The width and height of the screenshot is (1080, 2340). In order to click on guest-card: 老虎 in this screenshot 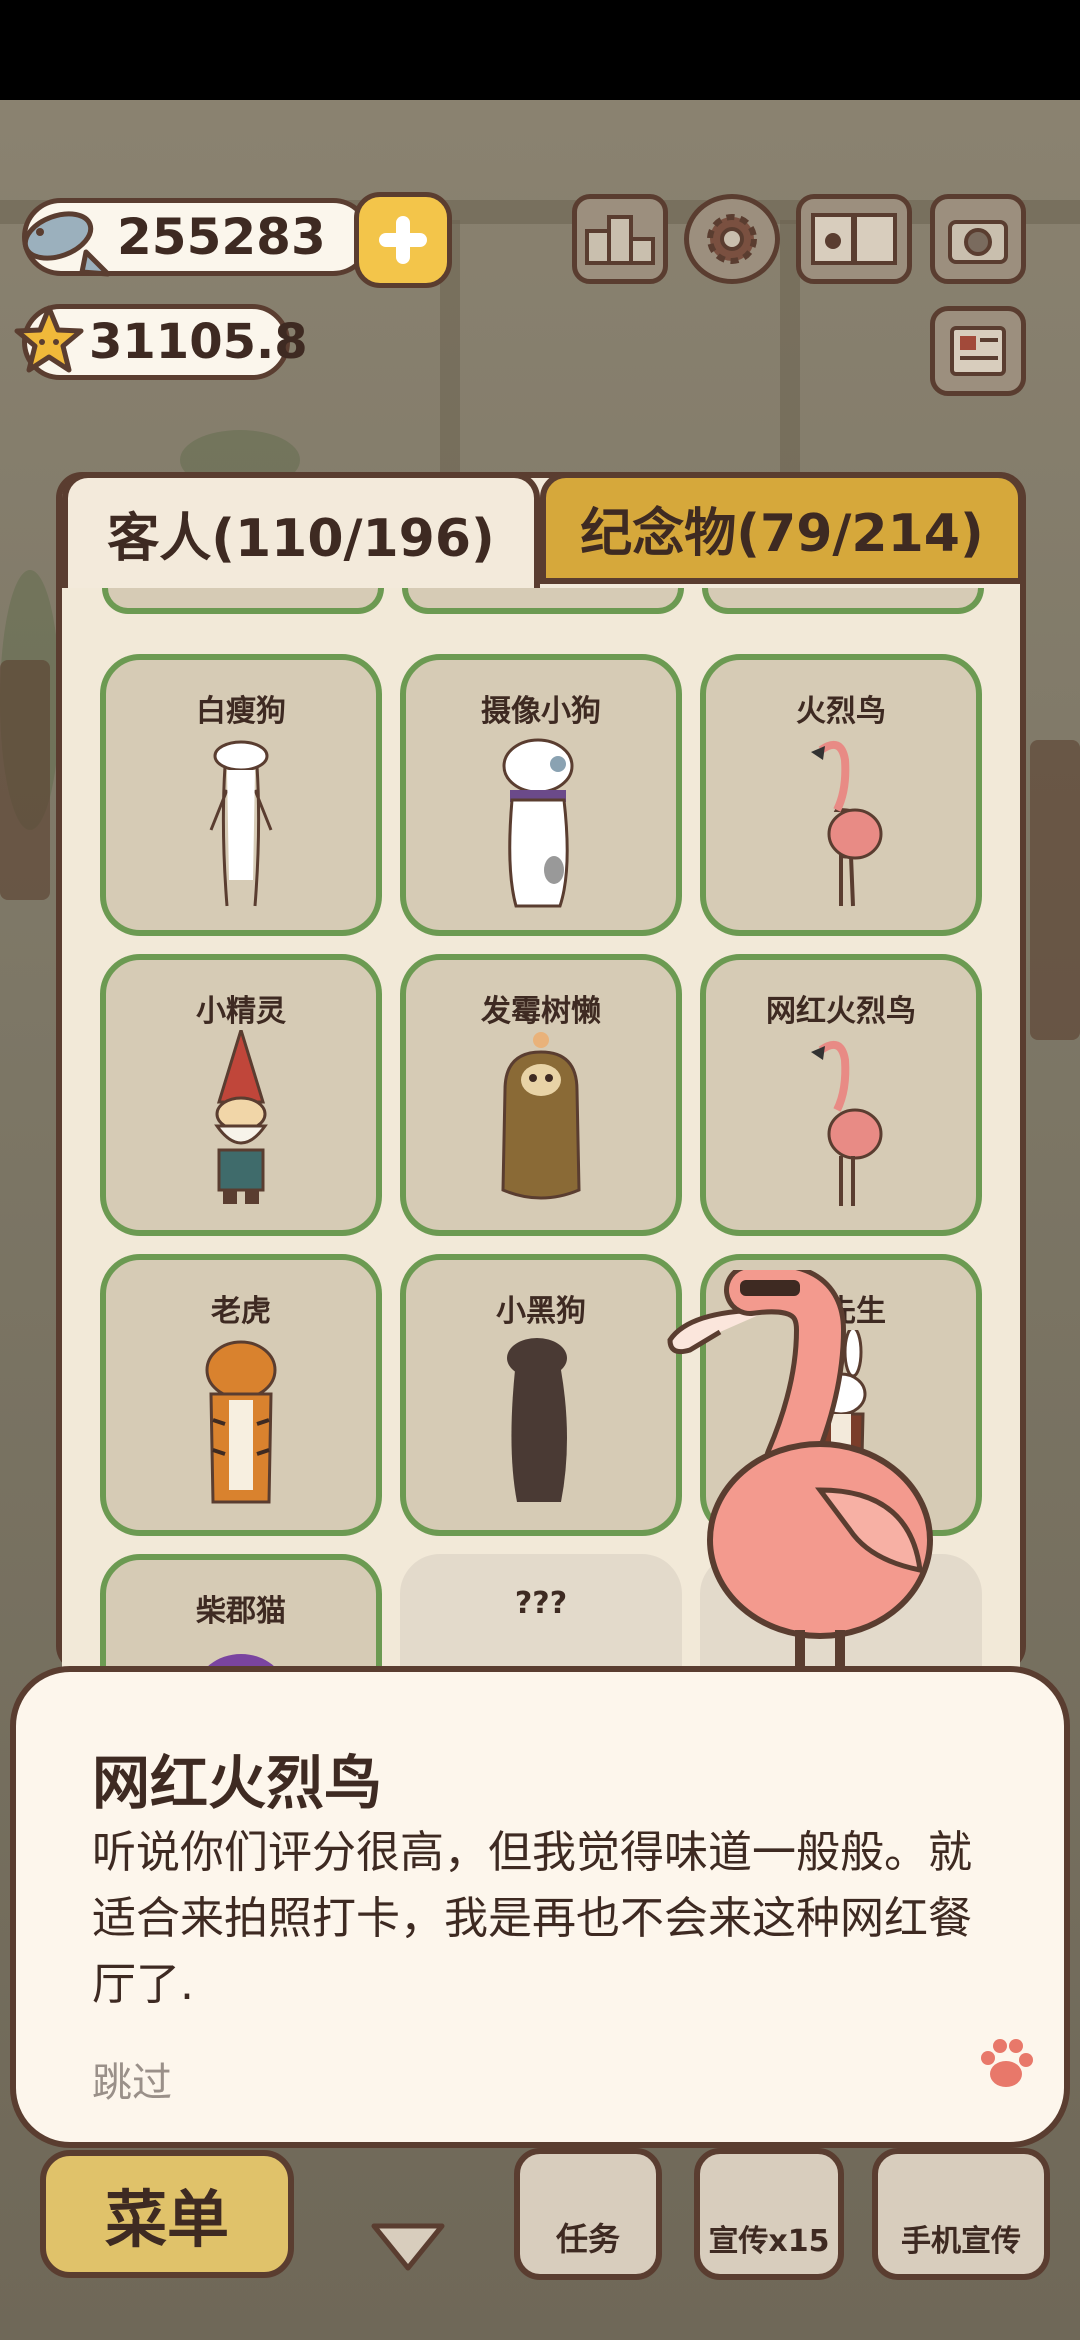, I will do `click(241, 1395)`.